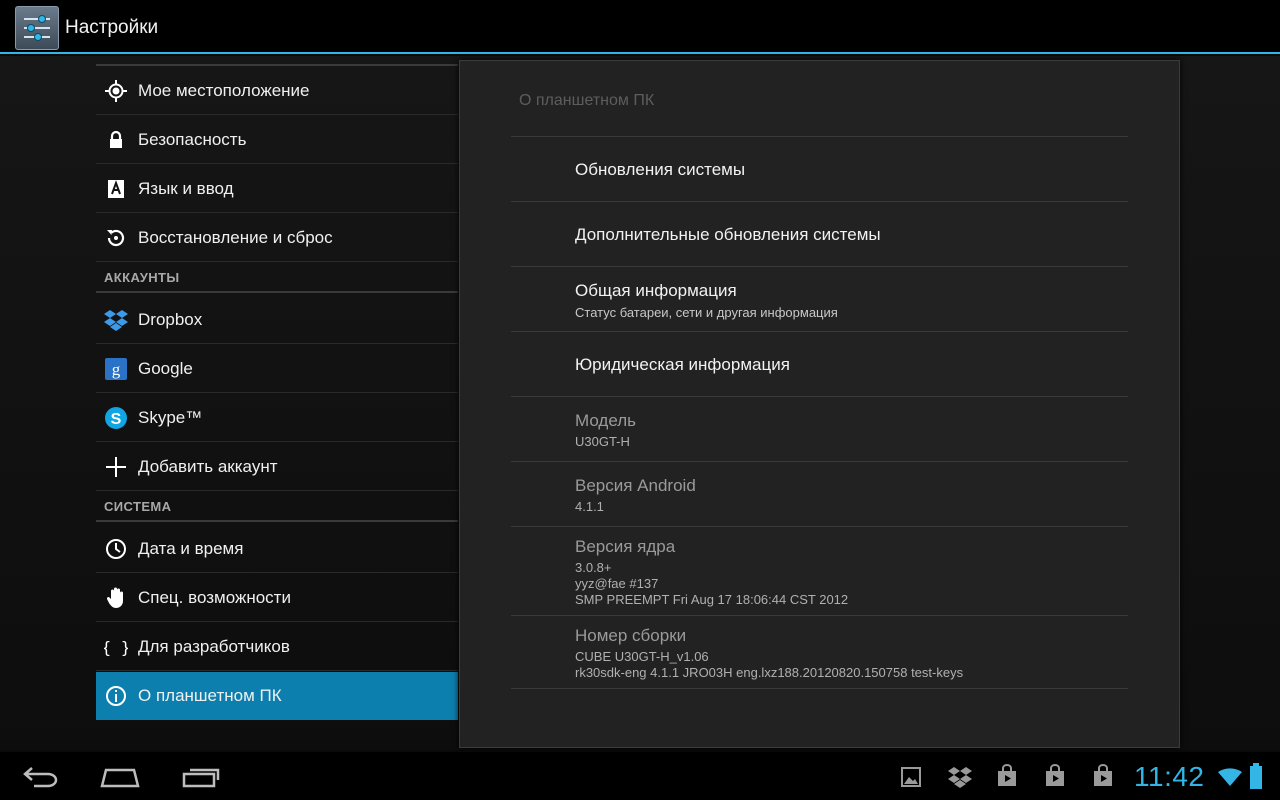 The height and width of the screenshot is (800, 1280). Describe the element at coordinates (116, 189) in the screenshot. I see `keyboard-language-icon` at that location.